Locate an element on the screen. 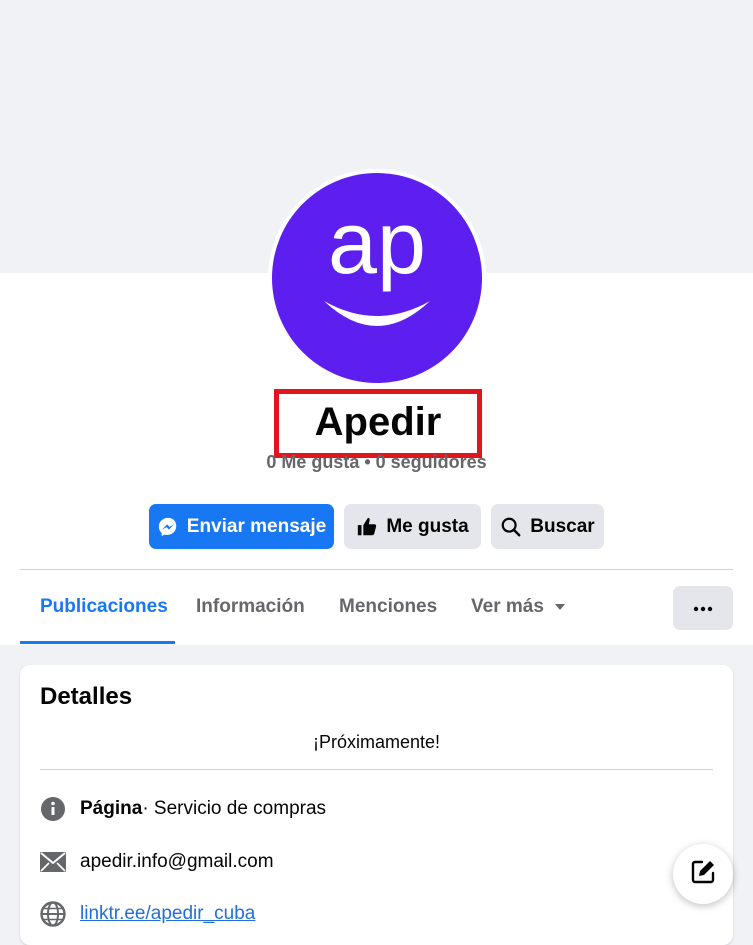  avatar-logo: ap is located at coordinates (377, 259).